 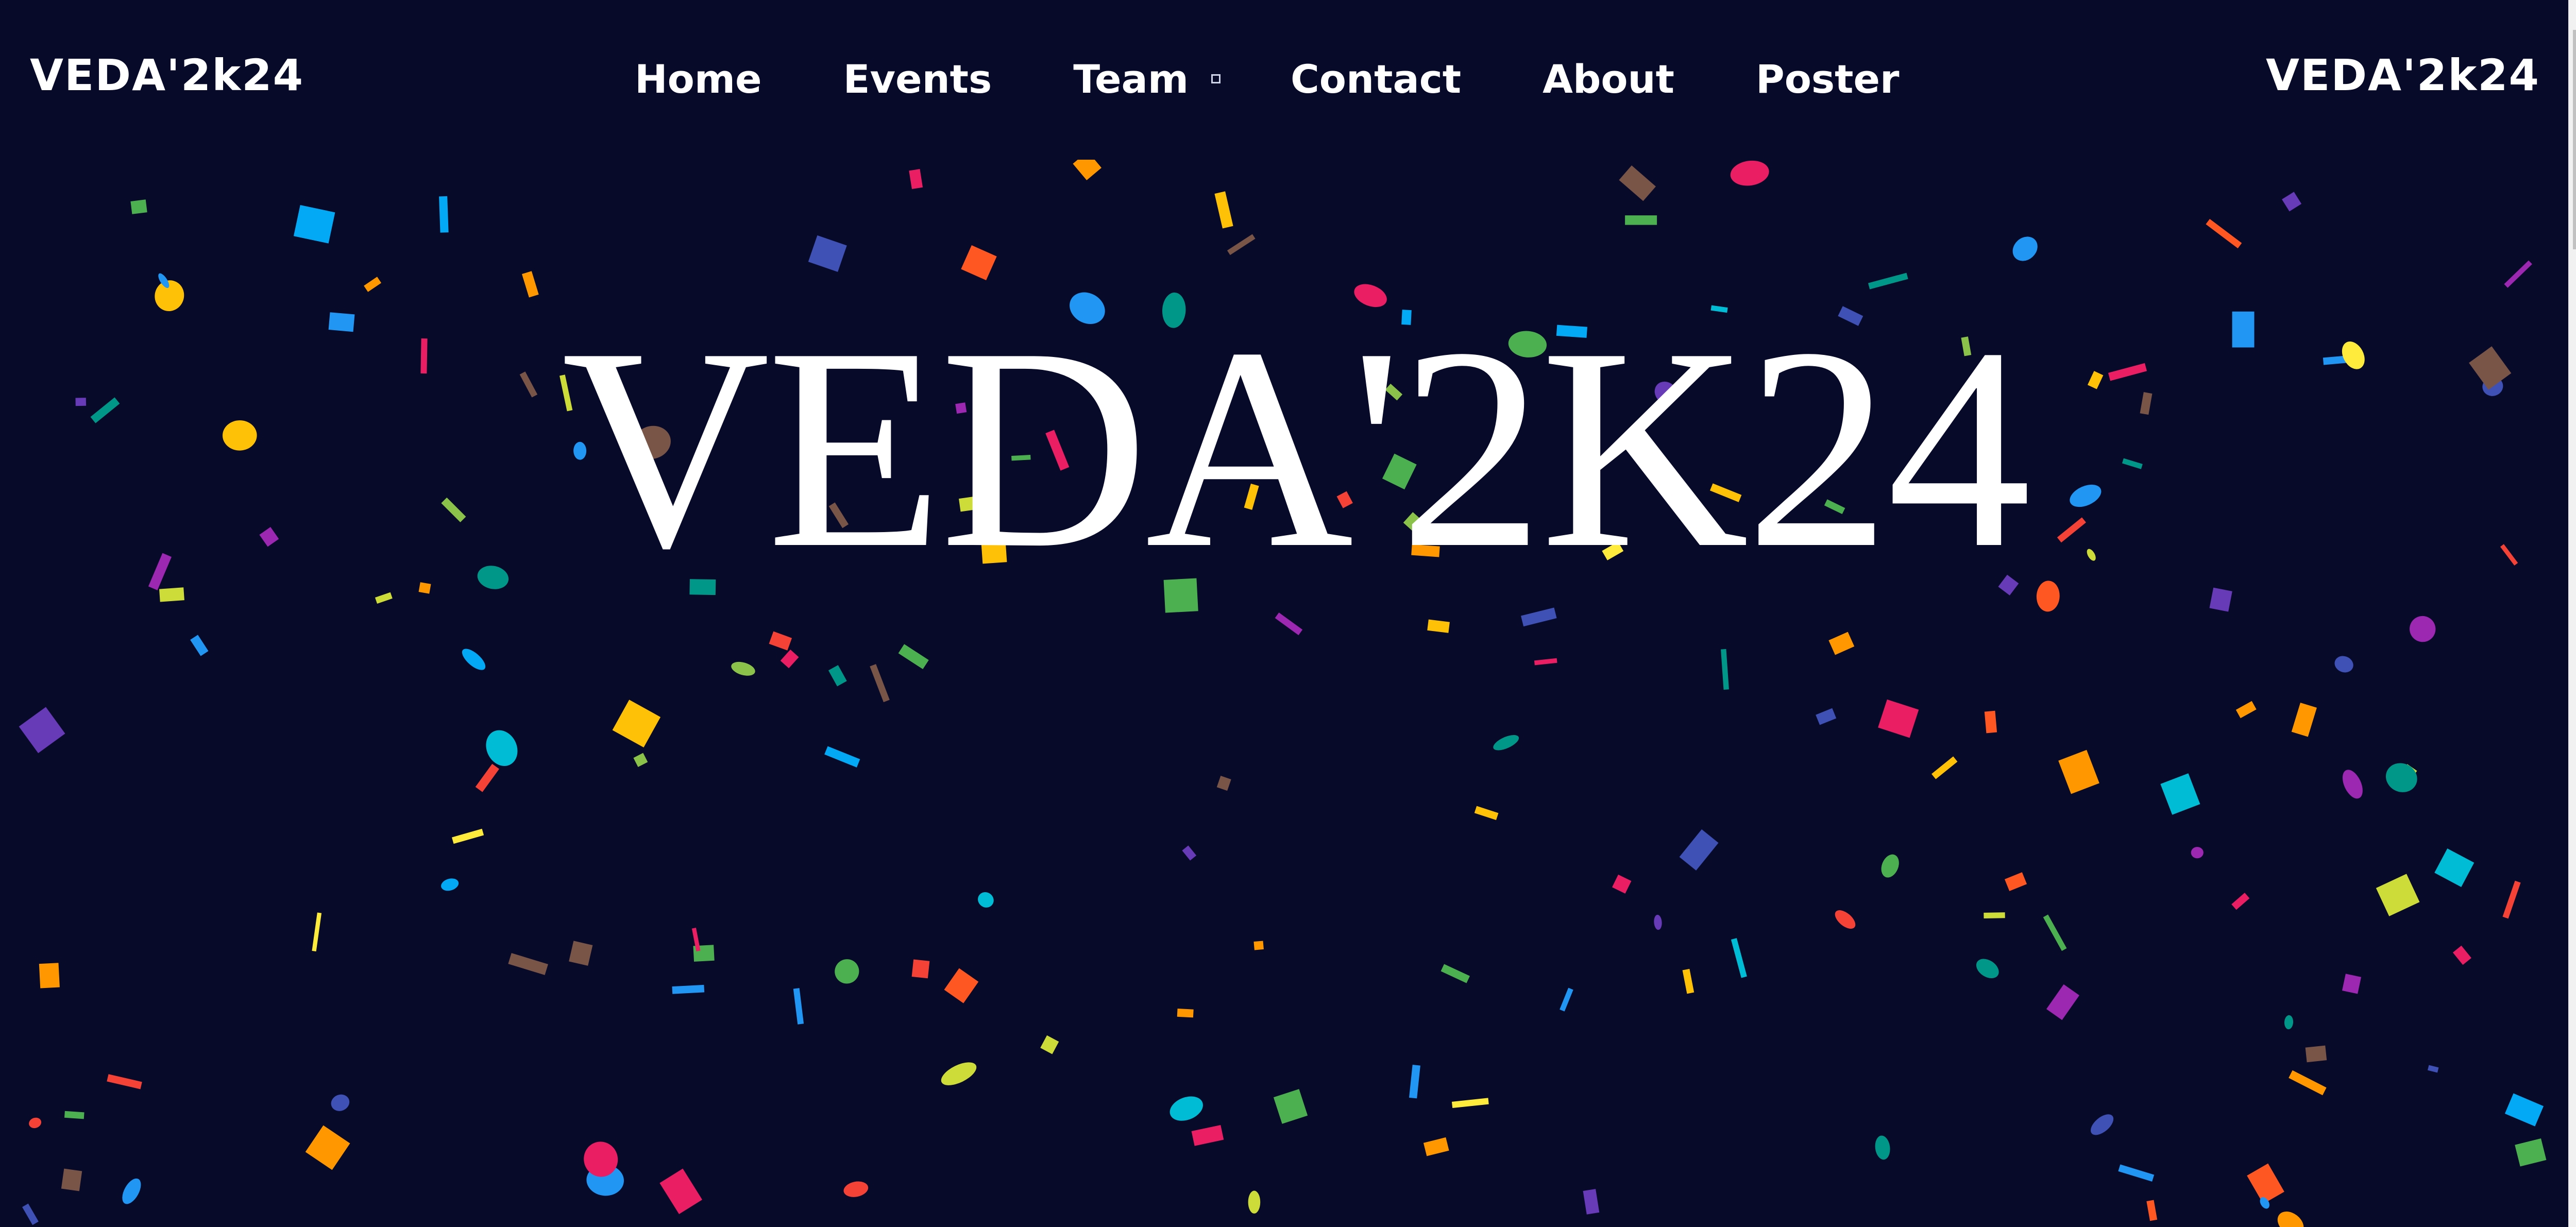 I want to click on scroll-down-arrow-icon: ▼, so click(x=2572, y=1213).